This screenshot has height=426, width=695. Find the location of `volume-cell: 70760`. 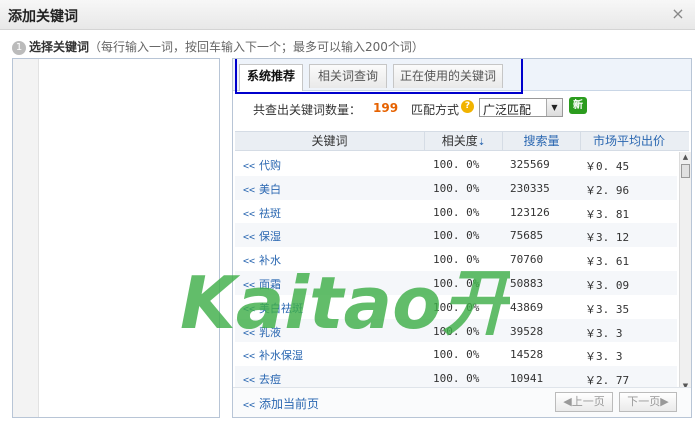

volume-cell: 70760 is located at coordinates (527, 260).